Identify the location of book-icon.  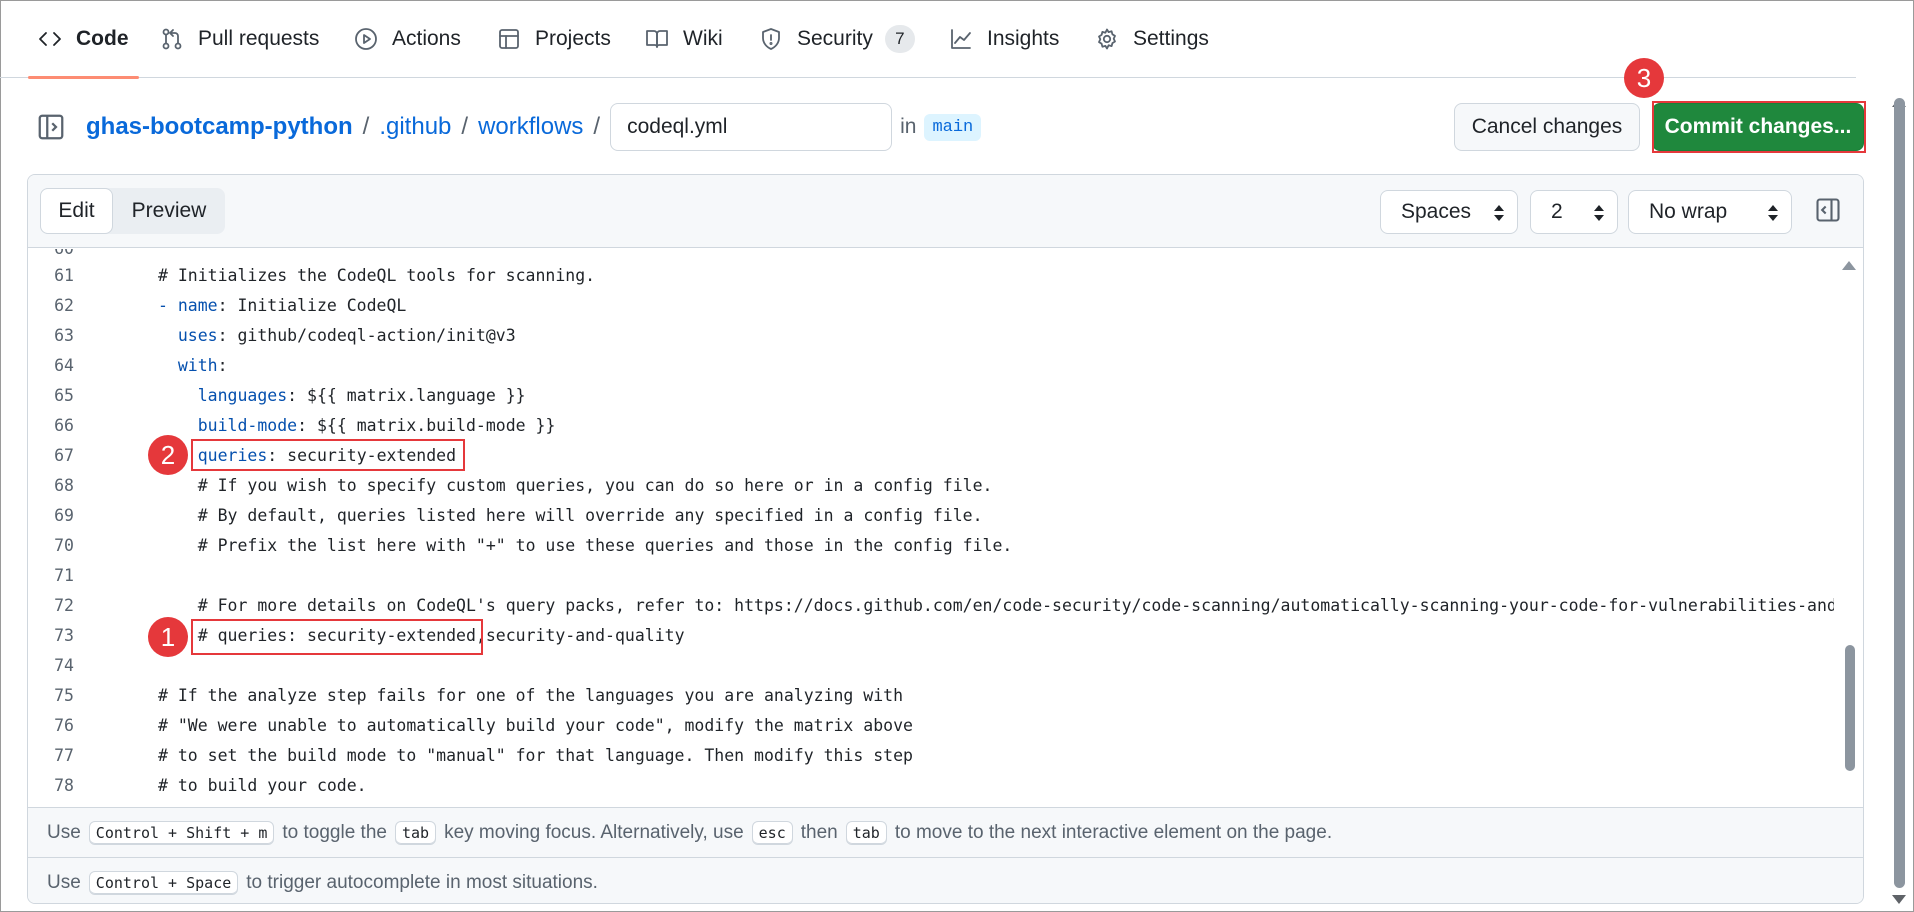
(657, 39).